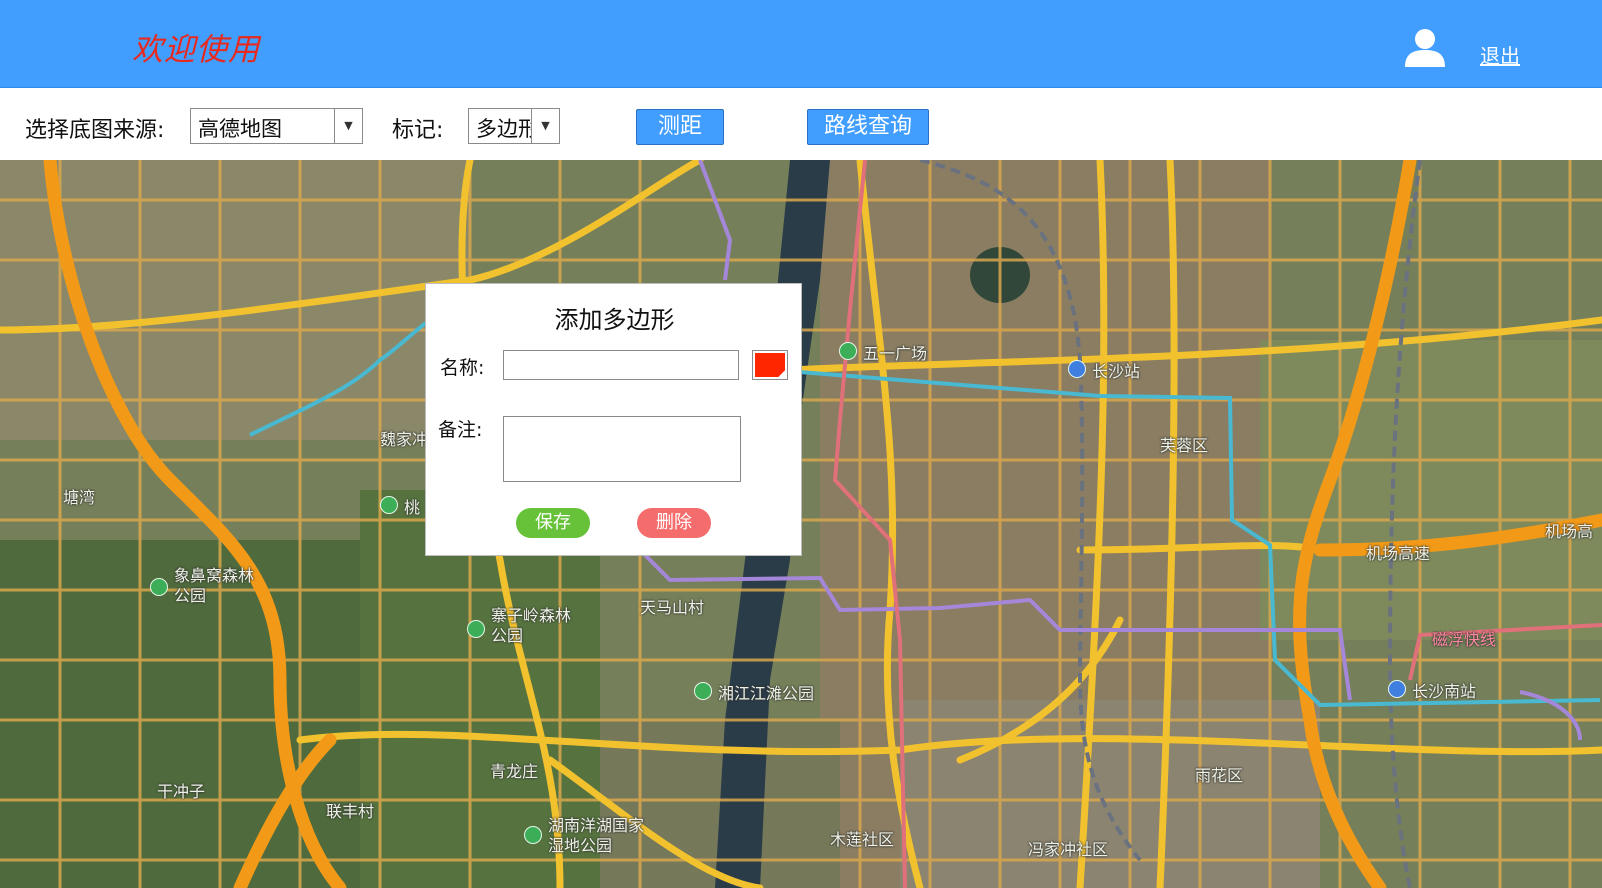 This screenshot has height=888, width=1602. Describe the element at coordinates (418, 130) in the screenshot. I see `marker-label: 标记:` at that location.